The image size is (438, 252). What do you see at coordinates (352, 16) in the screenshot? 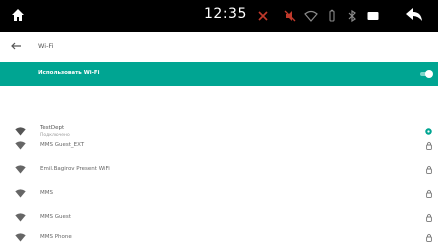
I see `bluetooth-icon` at bounding box center [352, 16].